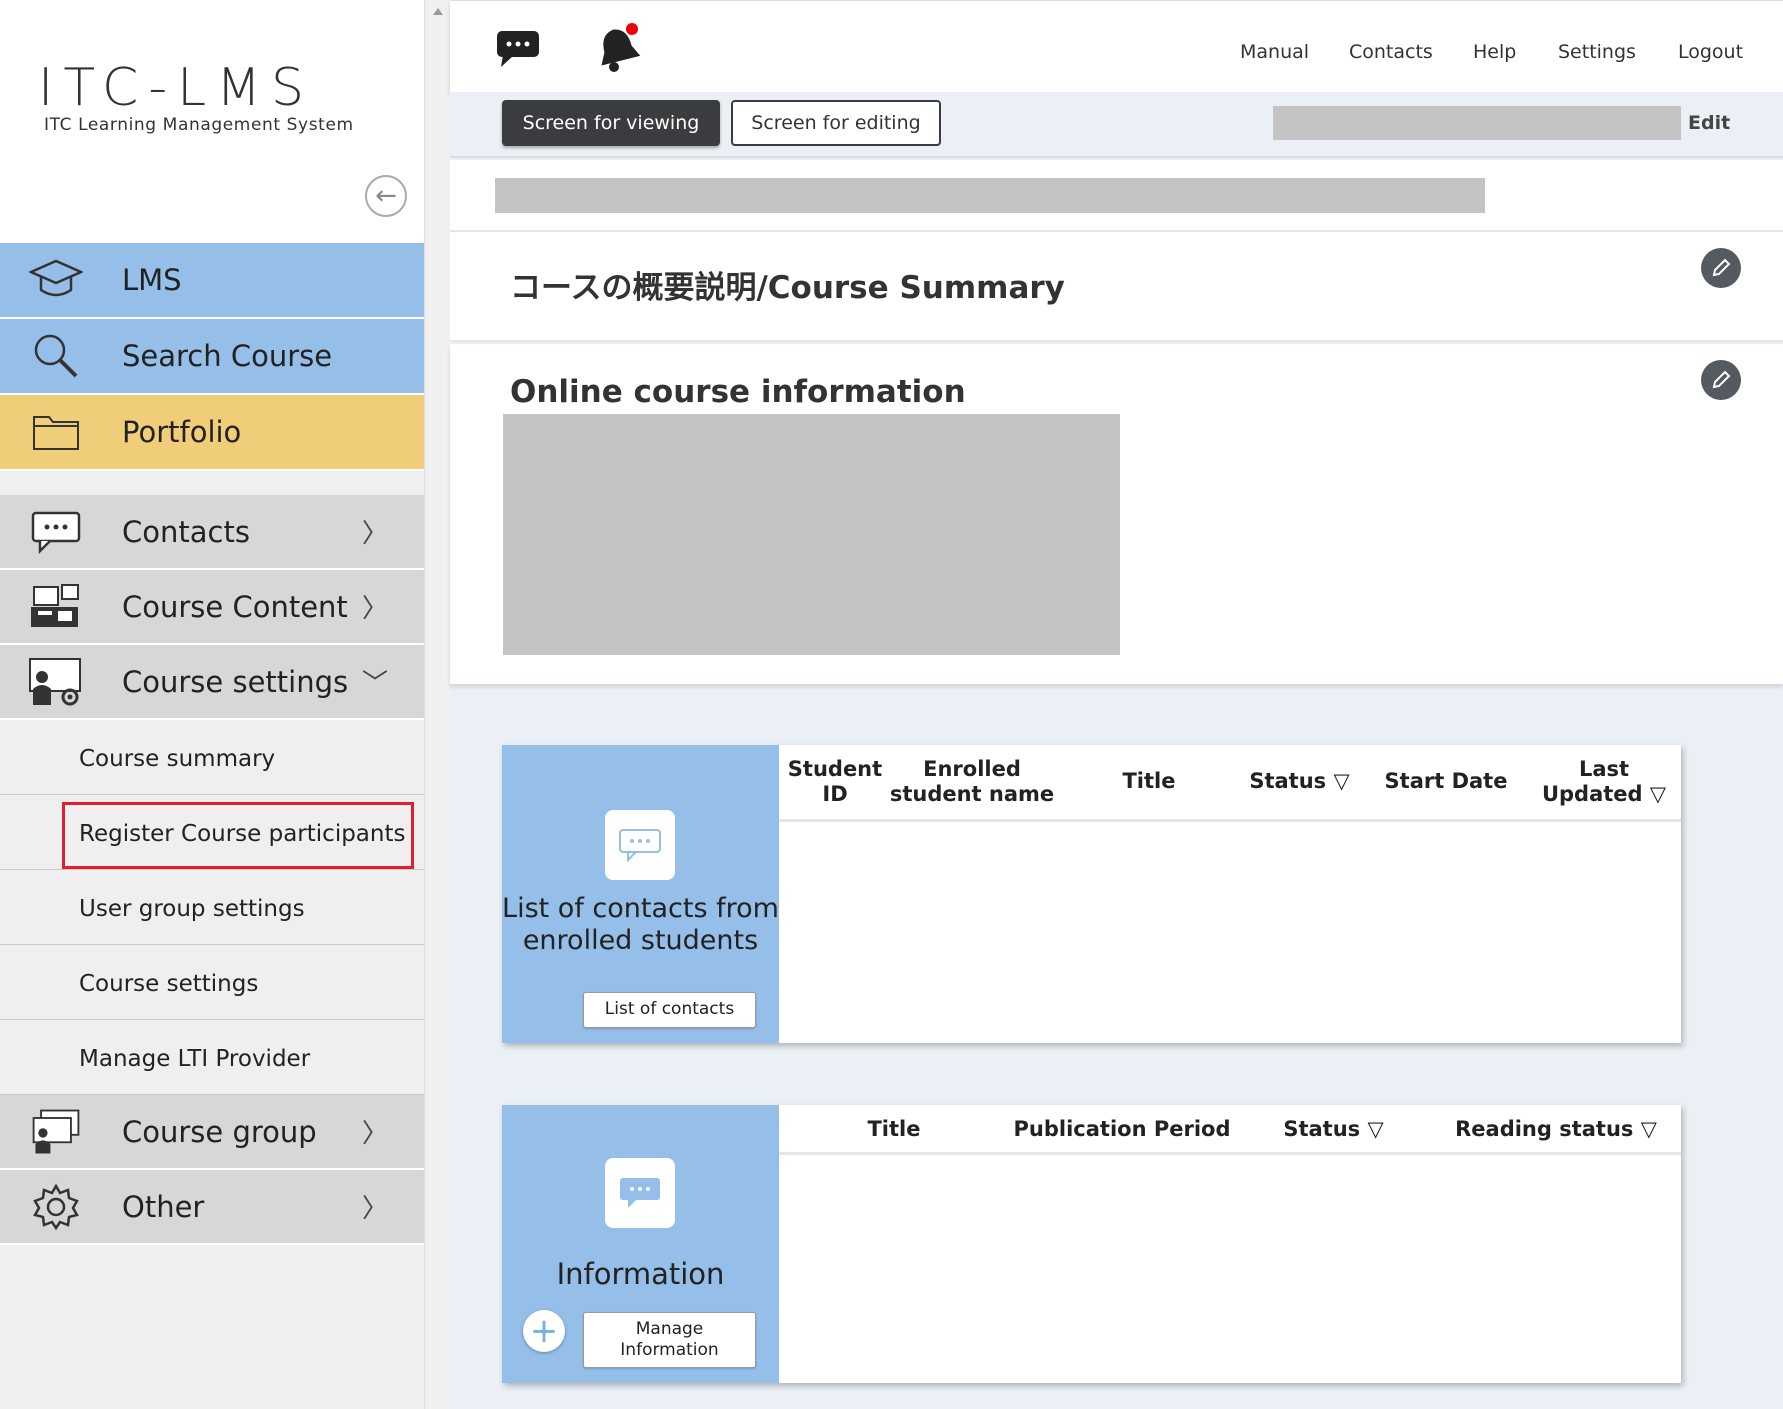 This screenshot has width=1783, height=1409. I want to click on course-title-panel, so click(1116, 196).